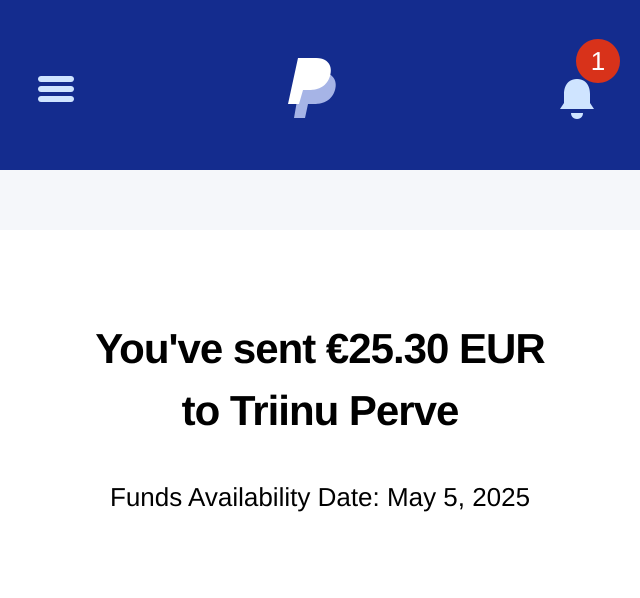 The height and width of the screenshot is (598, 640). Describe the element at coordinates (56, 89) in the screenshot. I see `menu-icon` at that location.